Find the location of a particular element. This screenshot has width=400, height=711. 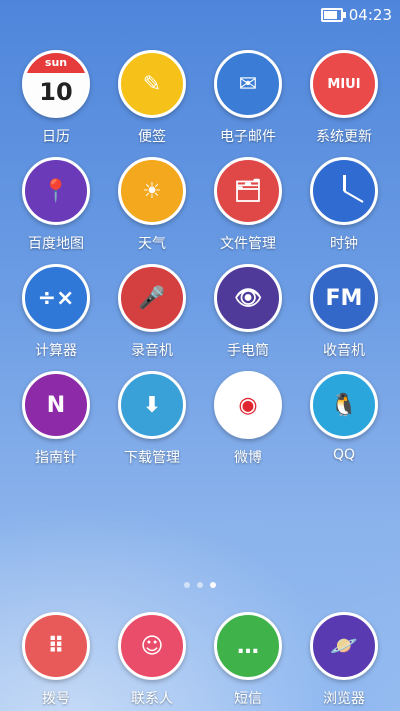

grid-app-12: N 指南针 is located at coordinates (56, 419).